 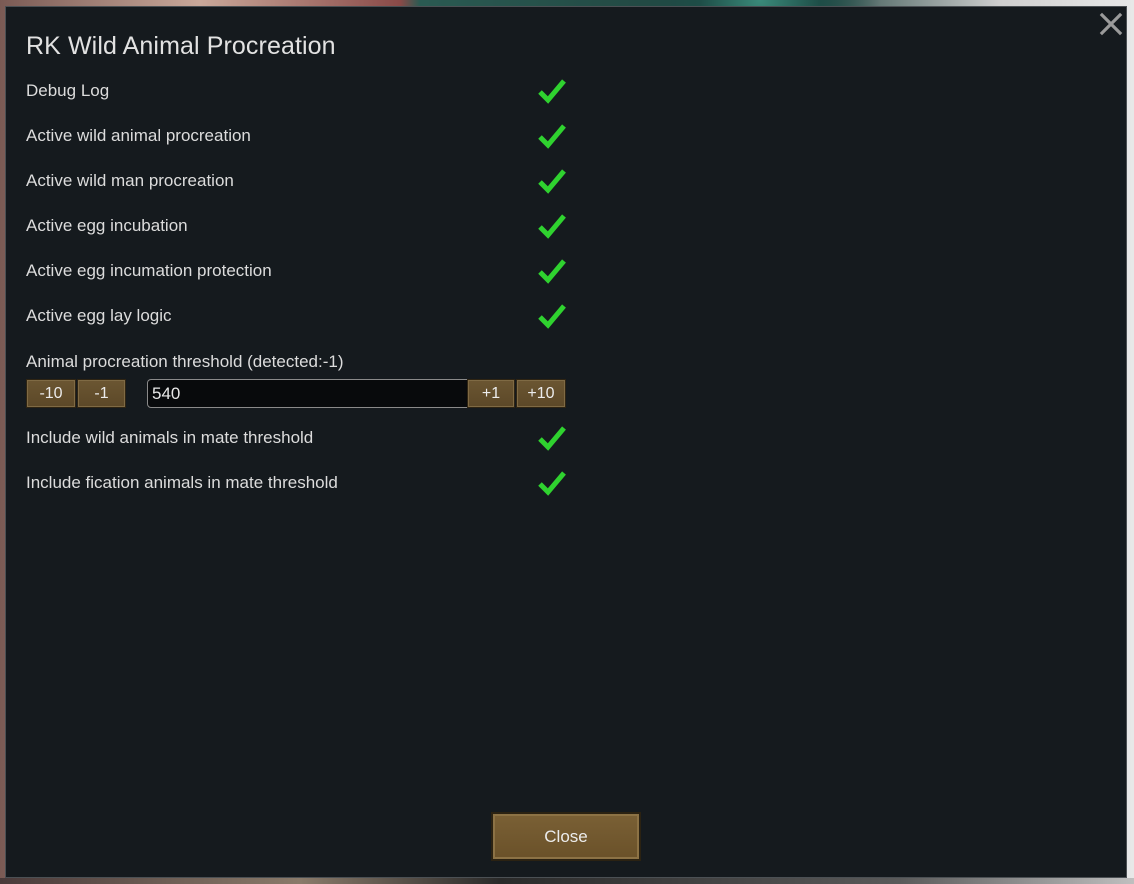 What do you see at coordinates (149, 270) in the screenshot?
I see `setting-label: Active egg incumation protection` at bounding box center [149, 270].